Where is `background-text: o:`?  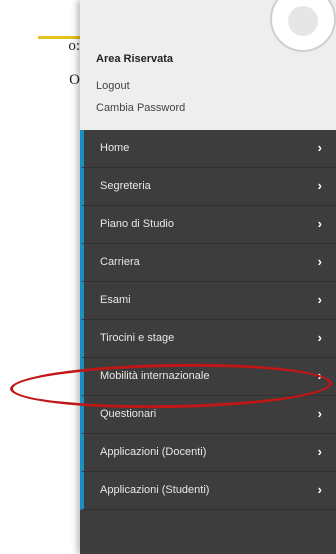
background-text: o: is located at coordinates (74, 46).